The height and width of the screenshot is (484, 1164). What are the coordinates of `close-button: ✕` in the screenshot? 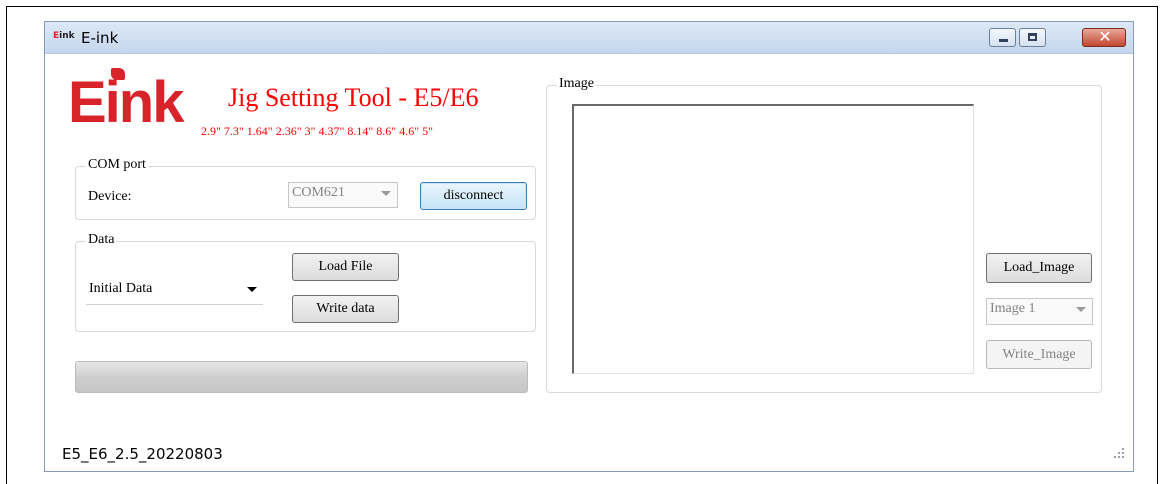 It's located at (1104, 37).